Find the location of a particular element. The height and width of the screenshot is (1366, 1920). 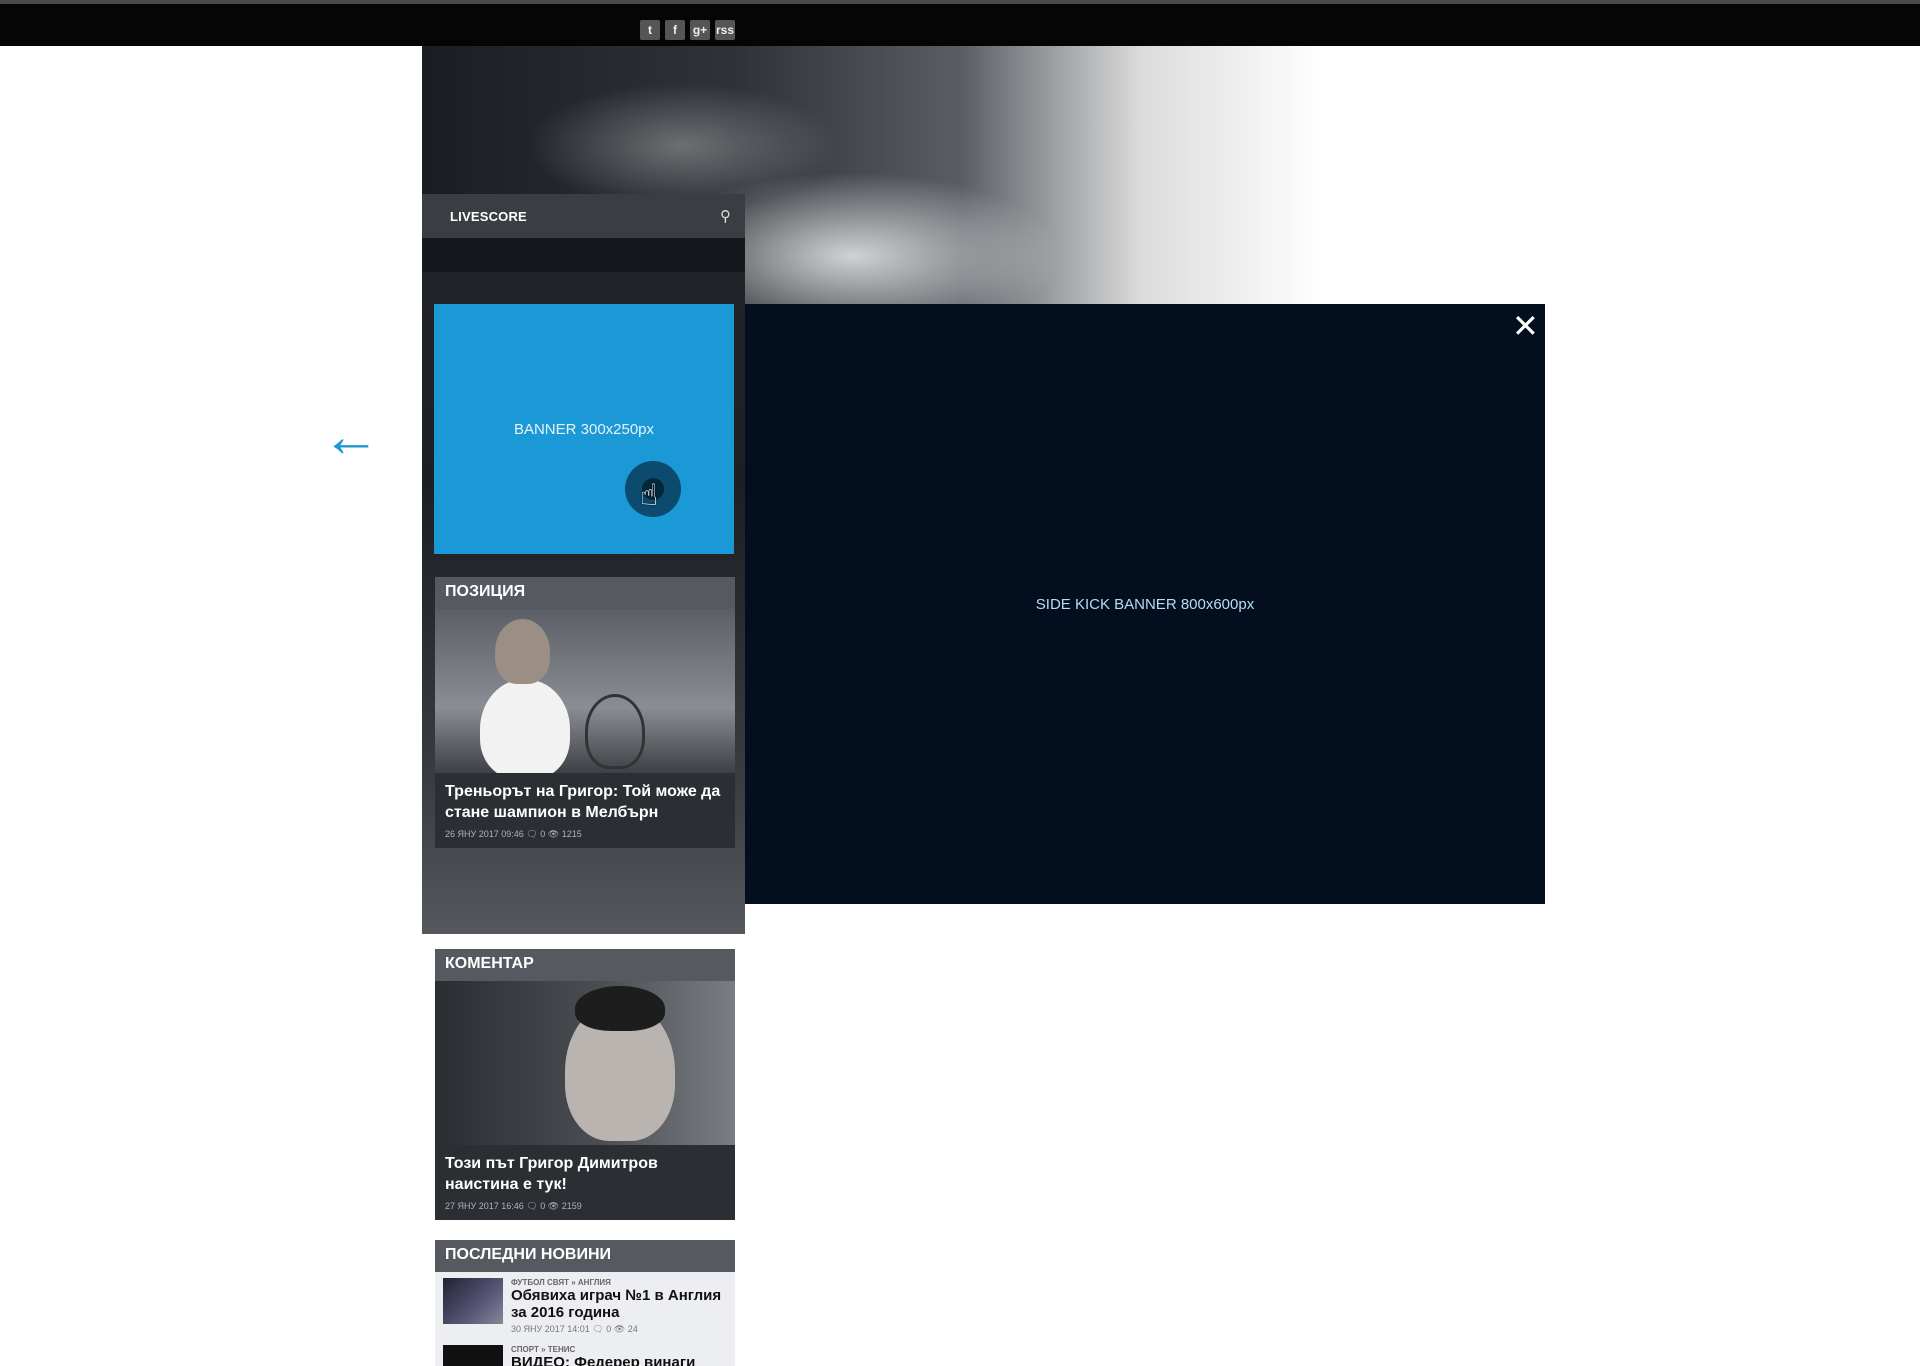

article-date: 26 ЯНУ 2017 09:46 is located at coordinates (484, 834).